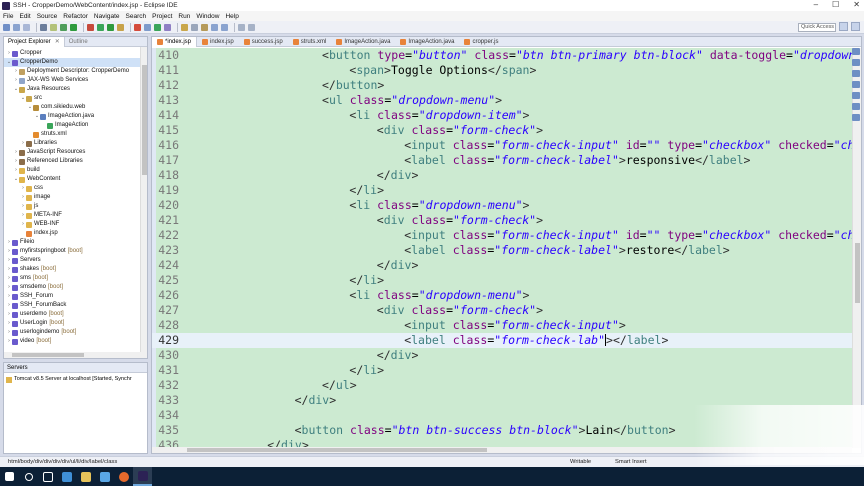 This screenshot has height=486, width=864. I want to click on tab-servers: Servers, so click(75, 368).